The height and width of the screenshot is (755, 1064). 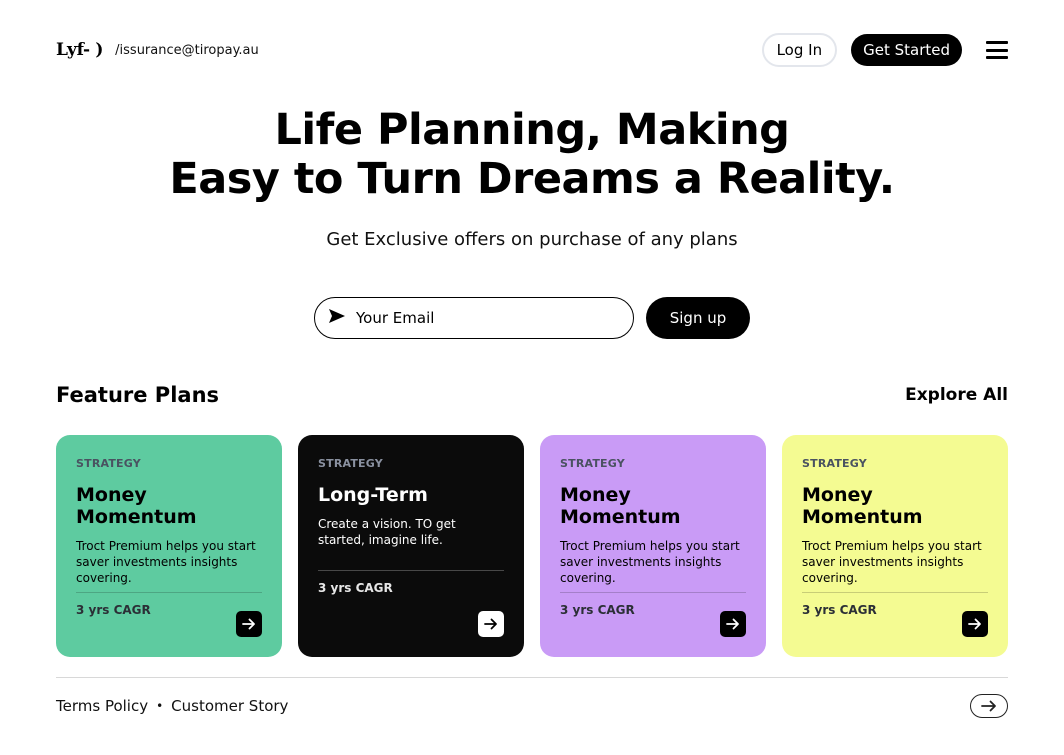 What do you see at coordinates (906, 50) in the screenshot?
I see `get-started-button: Get Started` at bounding box center [906, 50].